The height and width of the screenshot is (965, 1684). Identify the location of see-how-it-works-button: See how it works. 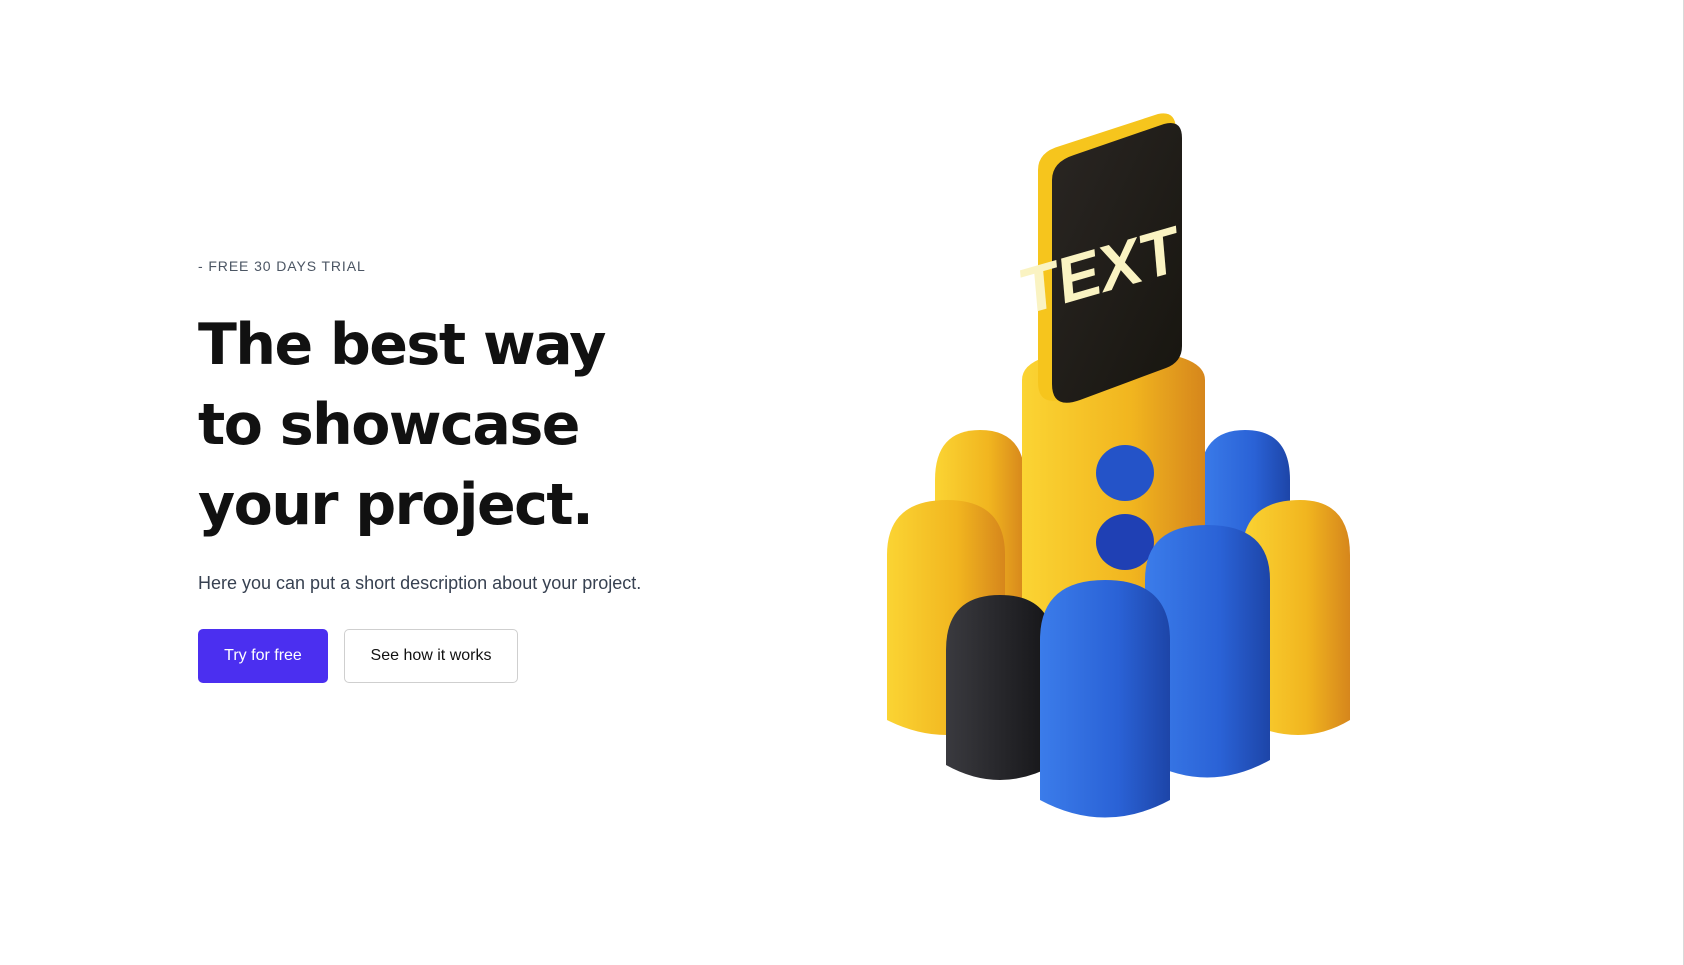
(431, 656).